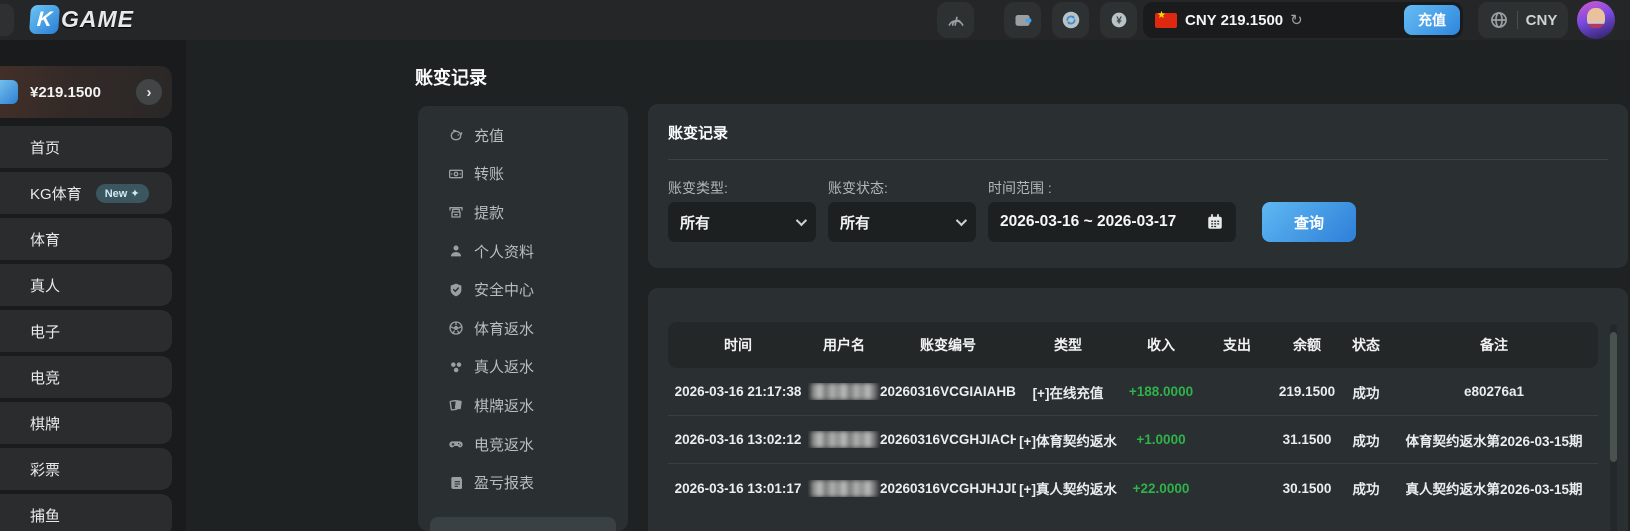  I want to click on sidebar-item-sports: 体育, so click(86, 239).